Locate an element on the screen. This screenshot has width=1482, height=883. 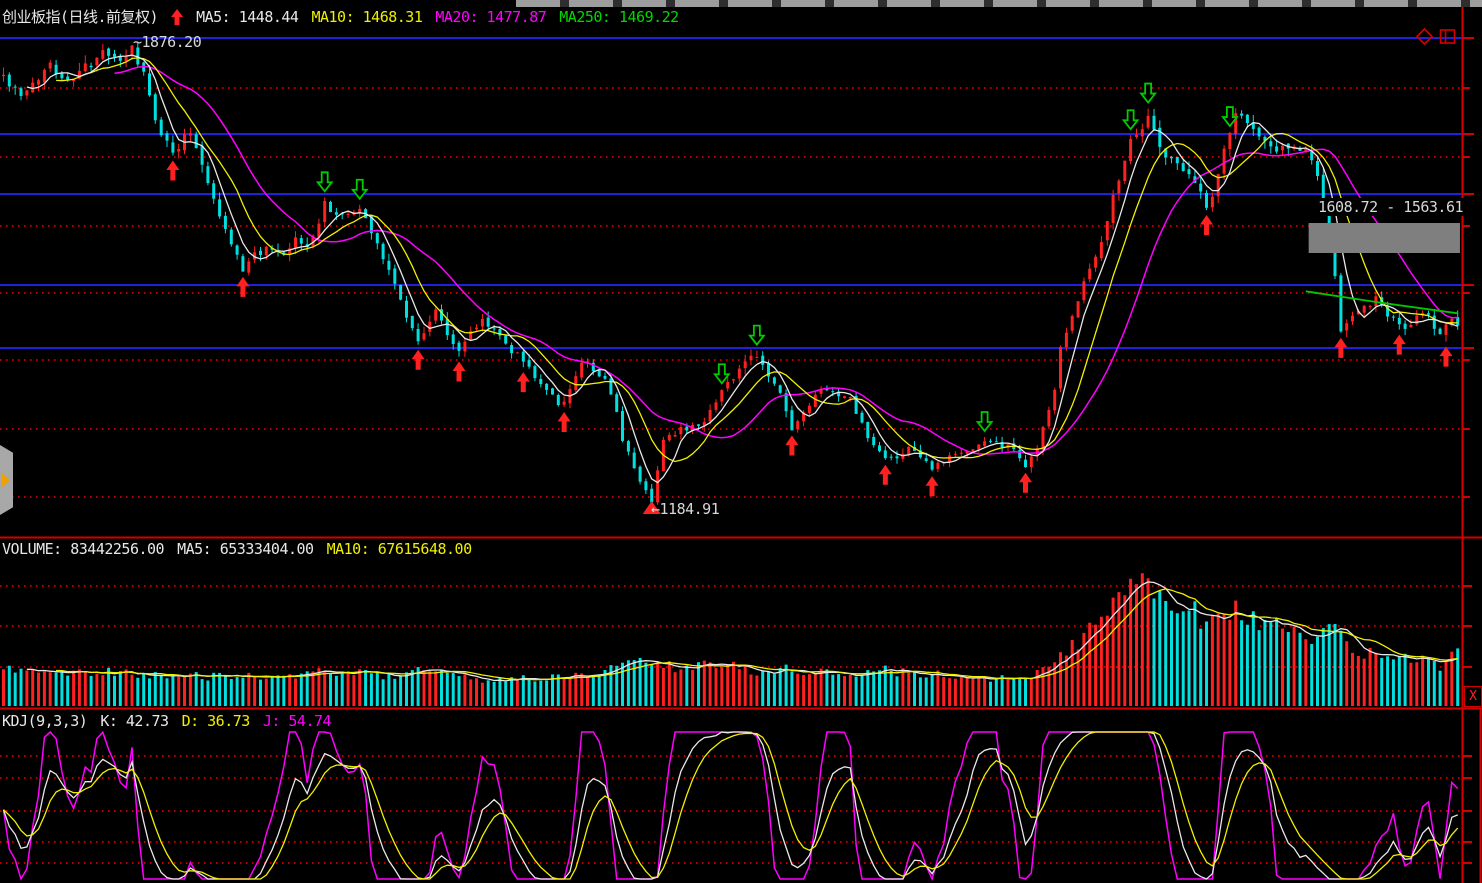
chart-title: 创业板指(日线.前复权) is located at coordinates (80, 17).